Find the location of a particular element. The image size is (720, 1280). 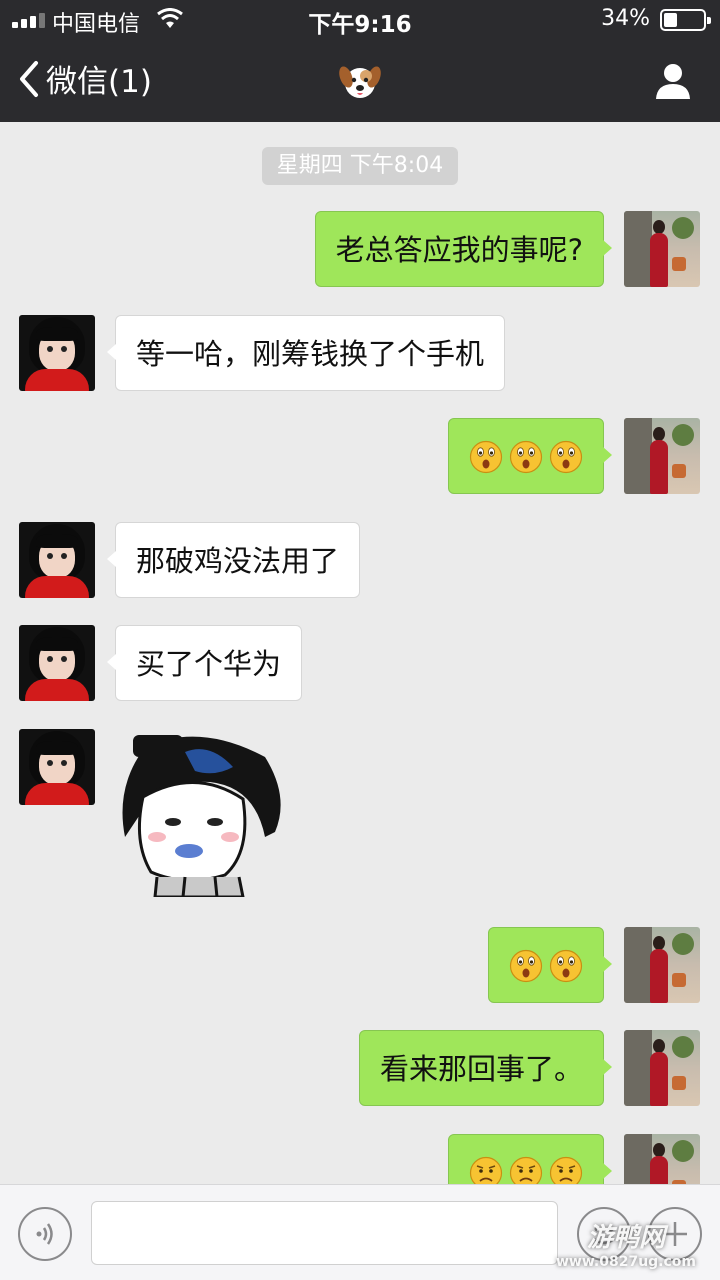

message-input is located at coordinates (324, 1233).